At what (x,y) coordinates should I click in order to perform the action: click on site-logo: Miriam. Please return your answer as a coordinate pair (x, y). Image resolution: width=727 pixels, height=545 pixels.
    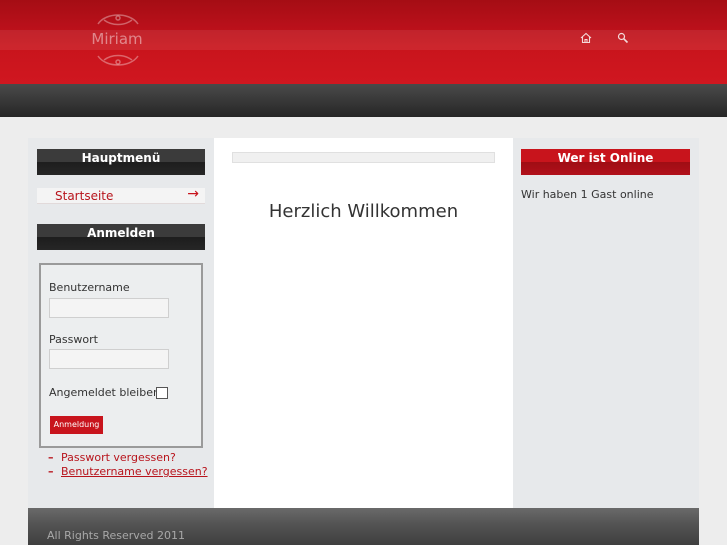
    Looking at the image, I should click on (118, 38).